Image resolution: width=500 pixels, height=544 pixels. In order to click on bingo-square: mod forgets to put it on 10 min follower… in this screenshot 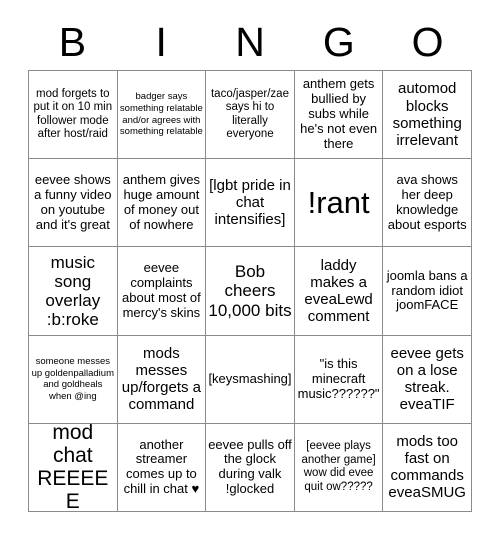, I will do `click(73, 115)`.